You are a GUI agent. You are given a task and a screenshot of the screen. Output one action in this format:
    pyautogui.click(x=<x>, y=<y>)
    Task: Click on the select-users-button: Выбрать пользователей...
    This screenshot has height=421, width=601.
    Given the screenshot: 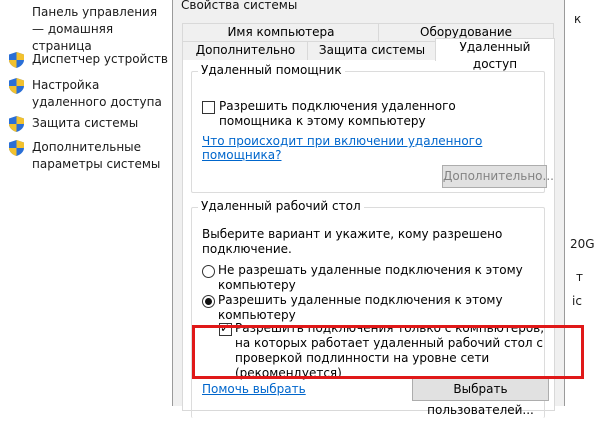 What is the action you would take?
    pyautogui.click(x=480, y=397)
    